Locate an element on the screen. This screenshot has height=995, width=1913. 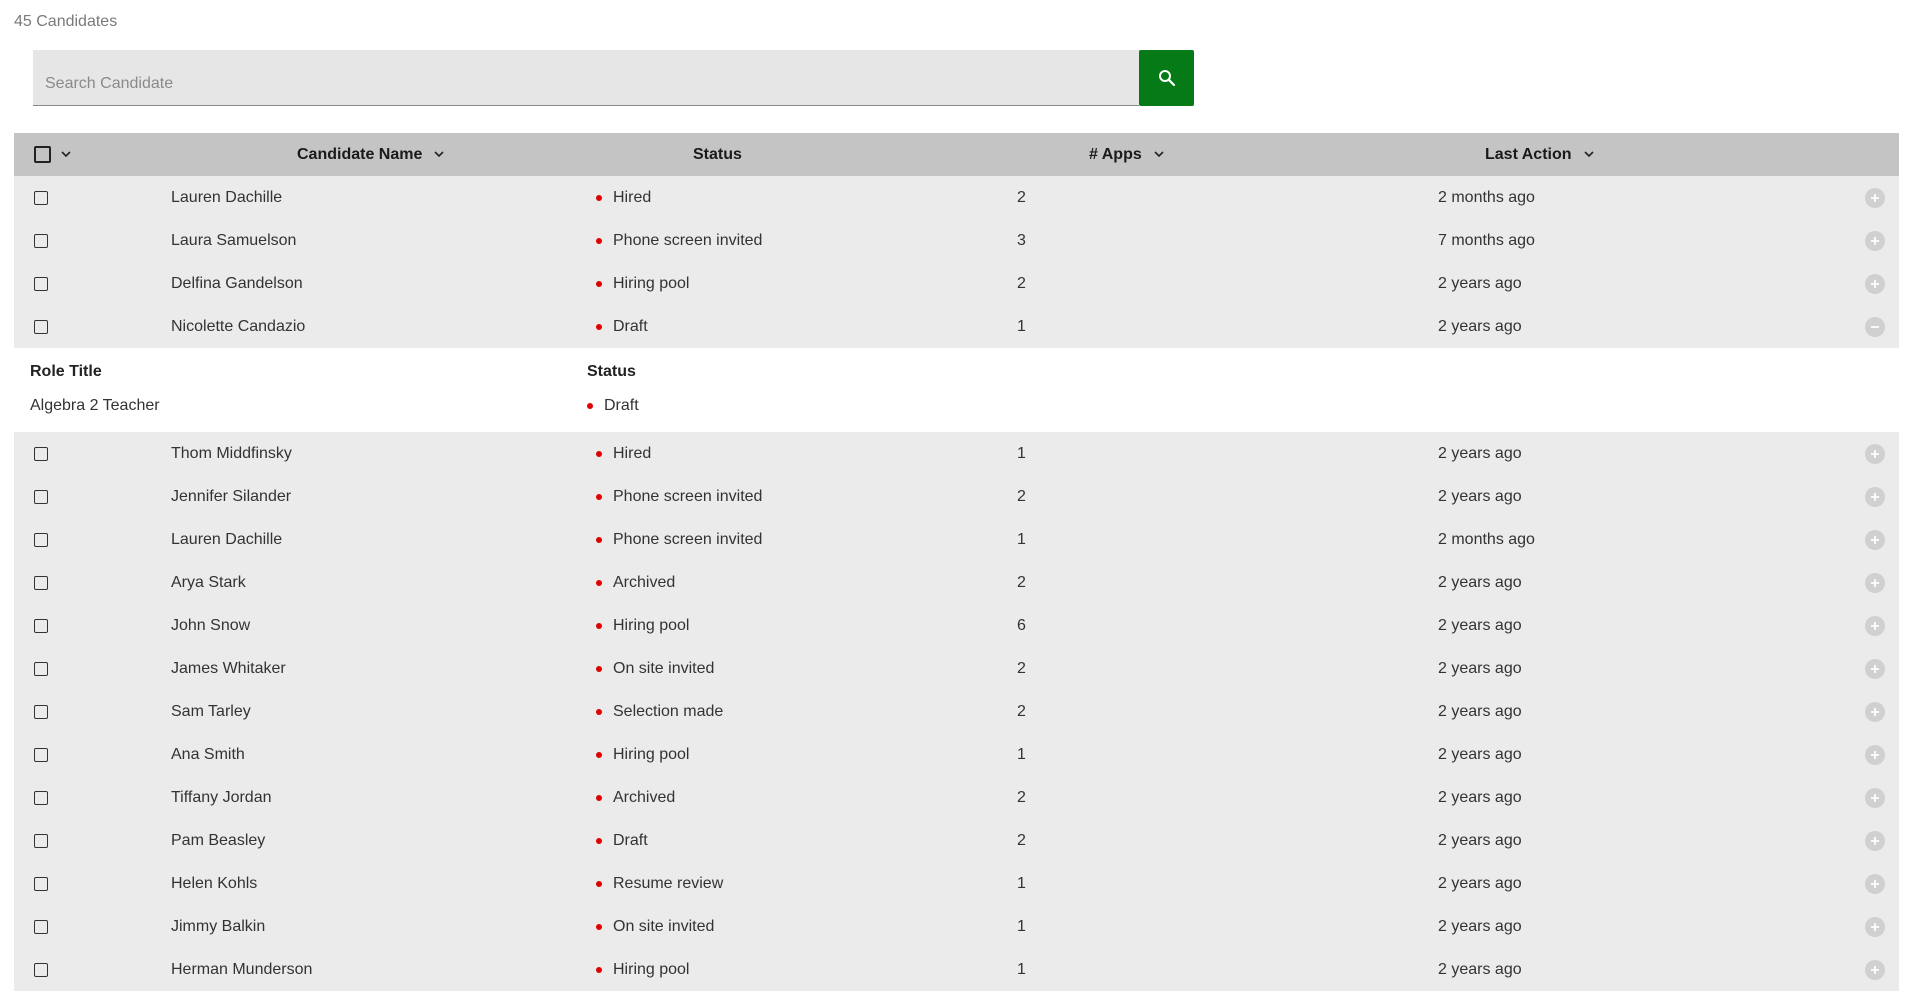
table-row: Thom Middfinsky Hired 1 2 years ago is located at coordinates (956, 453).